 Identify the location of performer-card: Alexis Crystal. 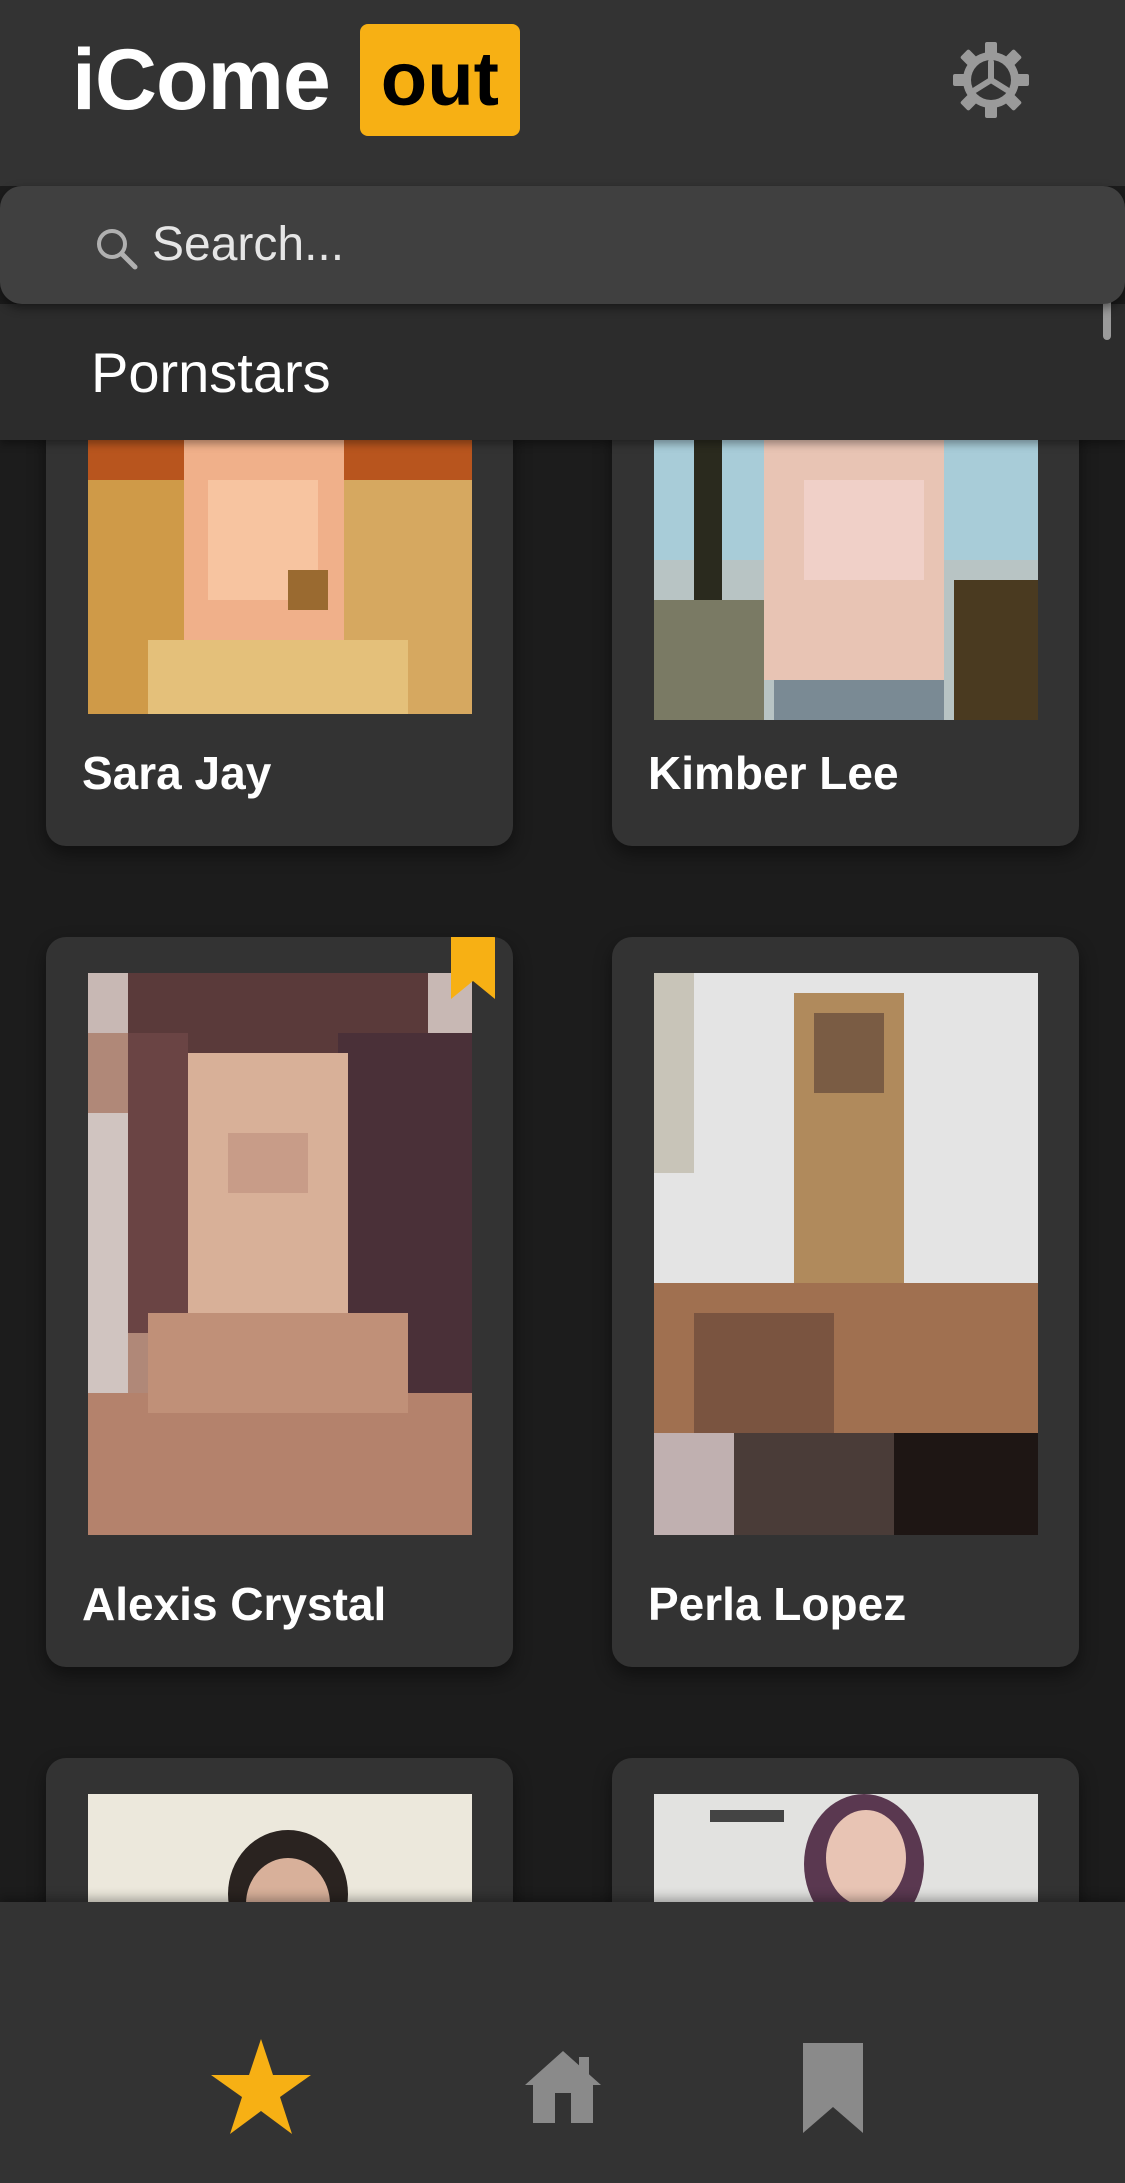
(279, 1302).